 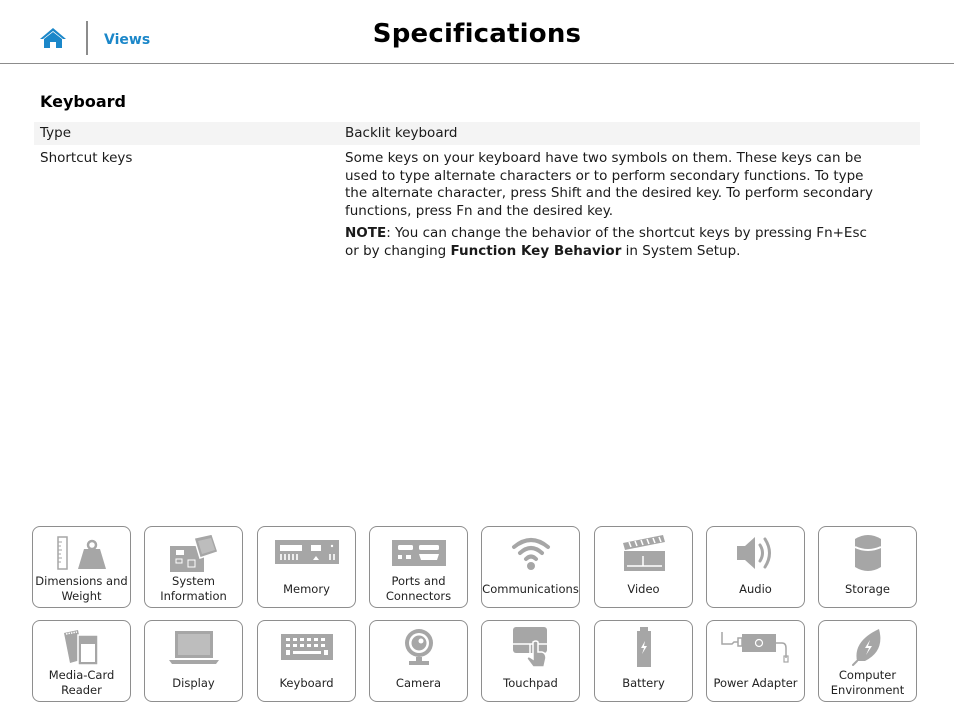 What do you see at coordinates (81, 588) in the screenshot?
I see `tile-label: Dimensions and Weight` at bounding box center [81, 588].